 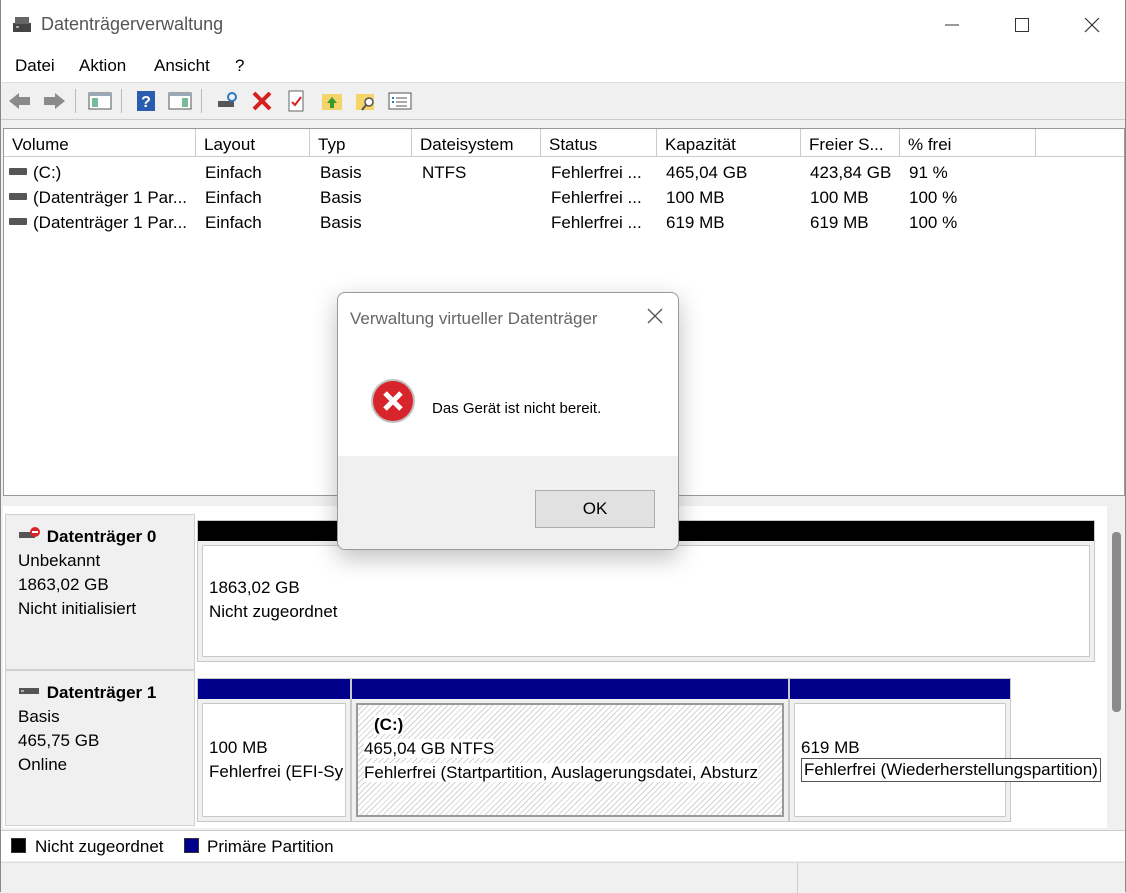 I want to click on delete-button, so click(x=262, y=101).